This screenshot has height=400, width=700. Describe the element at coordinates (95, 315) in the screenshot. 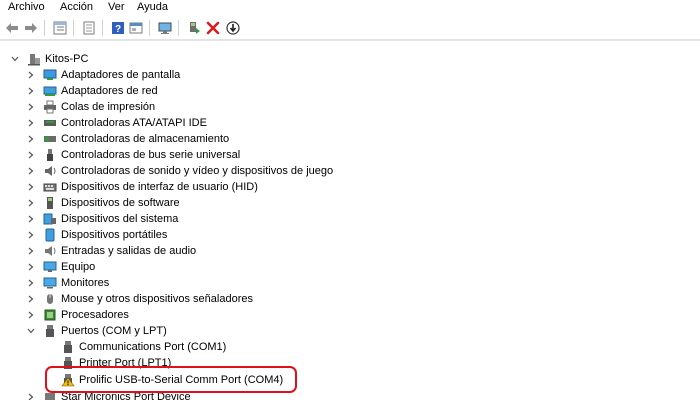

I see `tree-item-label: Procesadores` at that location.